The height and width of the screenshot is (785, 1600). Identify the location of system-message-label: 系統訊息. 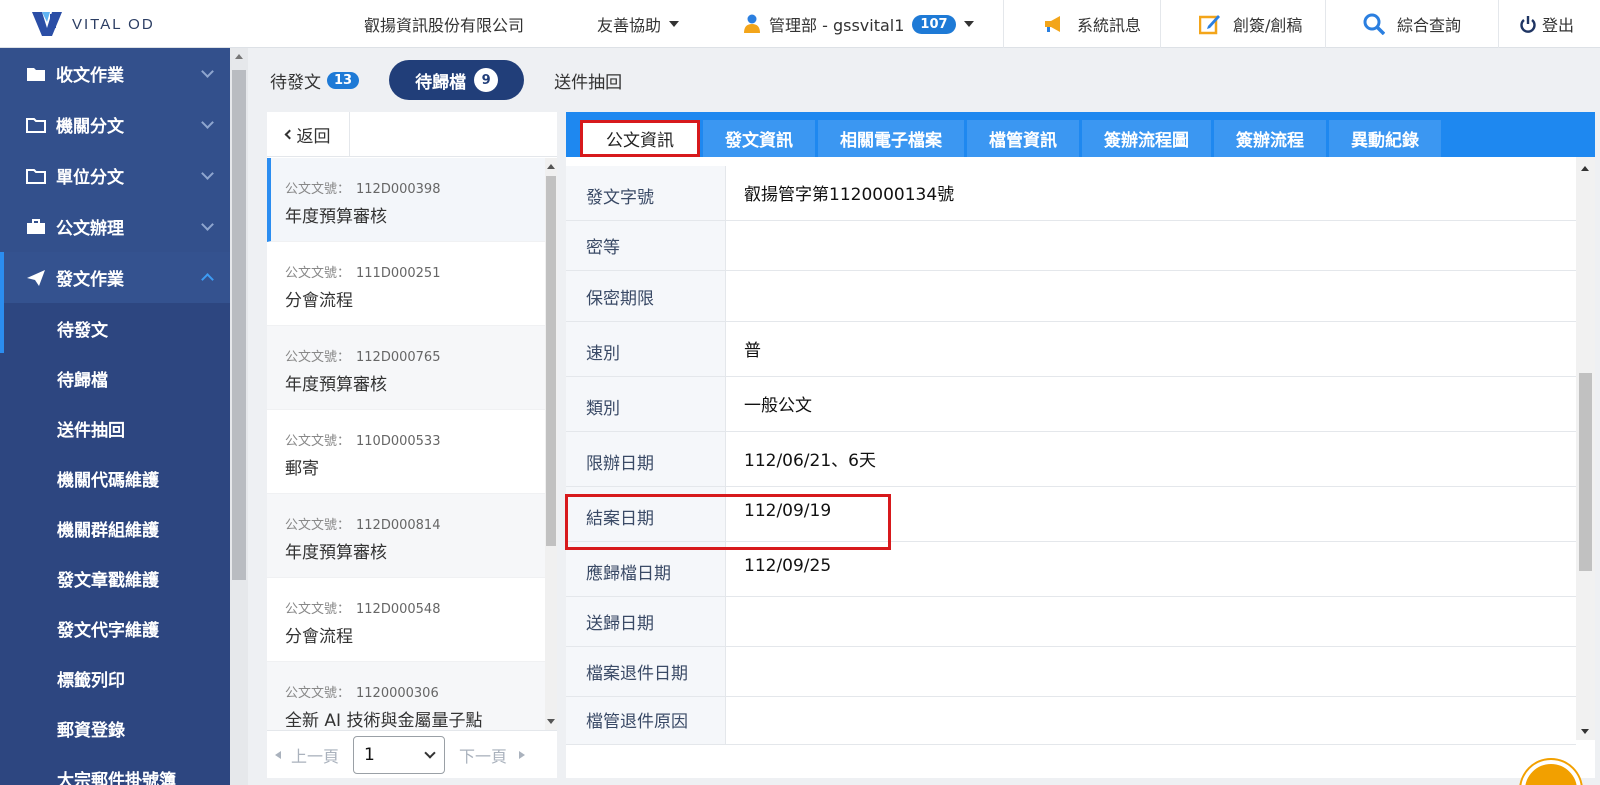
(1109, 25).